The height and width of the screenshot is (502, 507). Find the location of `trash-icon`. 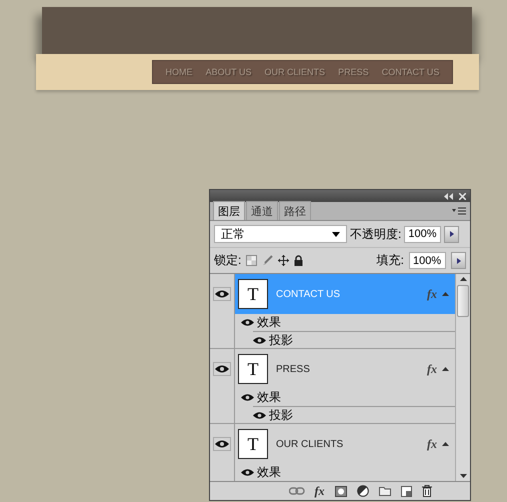

trash-icon is located at coordinates (427, 491).